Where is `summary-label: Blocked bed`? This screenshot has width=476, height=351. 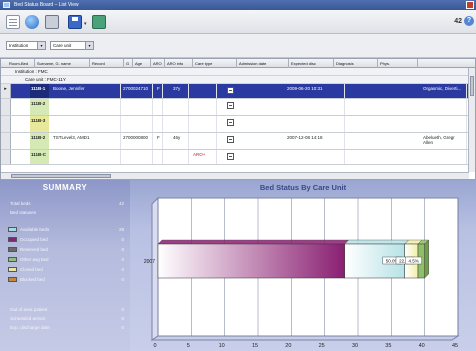 summary-label: Blocked bed is located at coordinates (32, 279).